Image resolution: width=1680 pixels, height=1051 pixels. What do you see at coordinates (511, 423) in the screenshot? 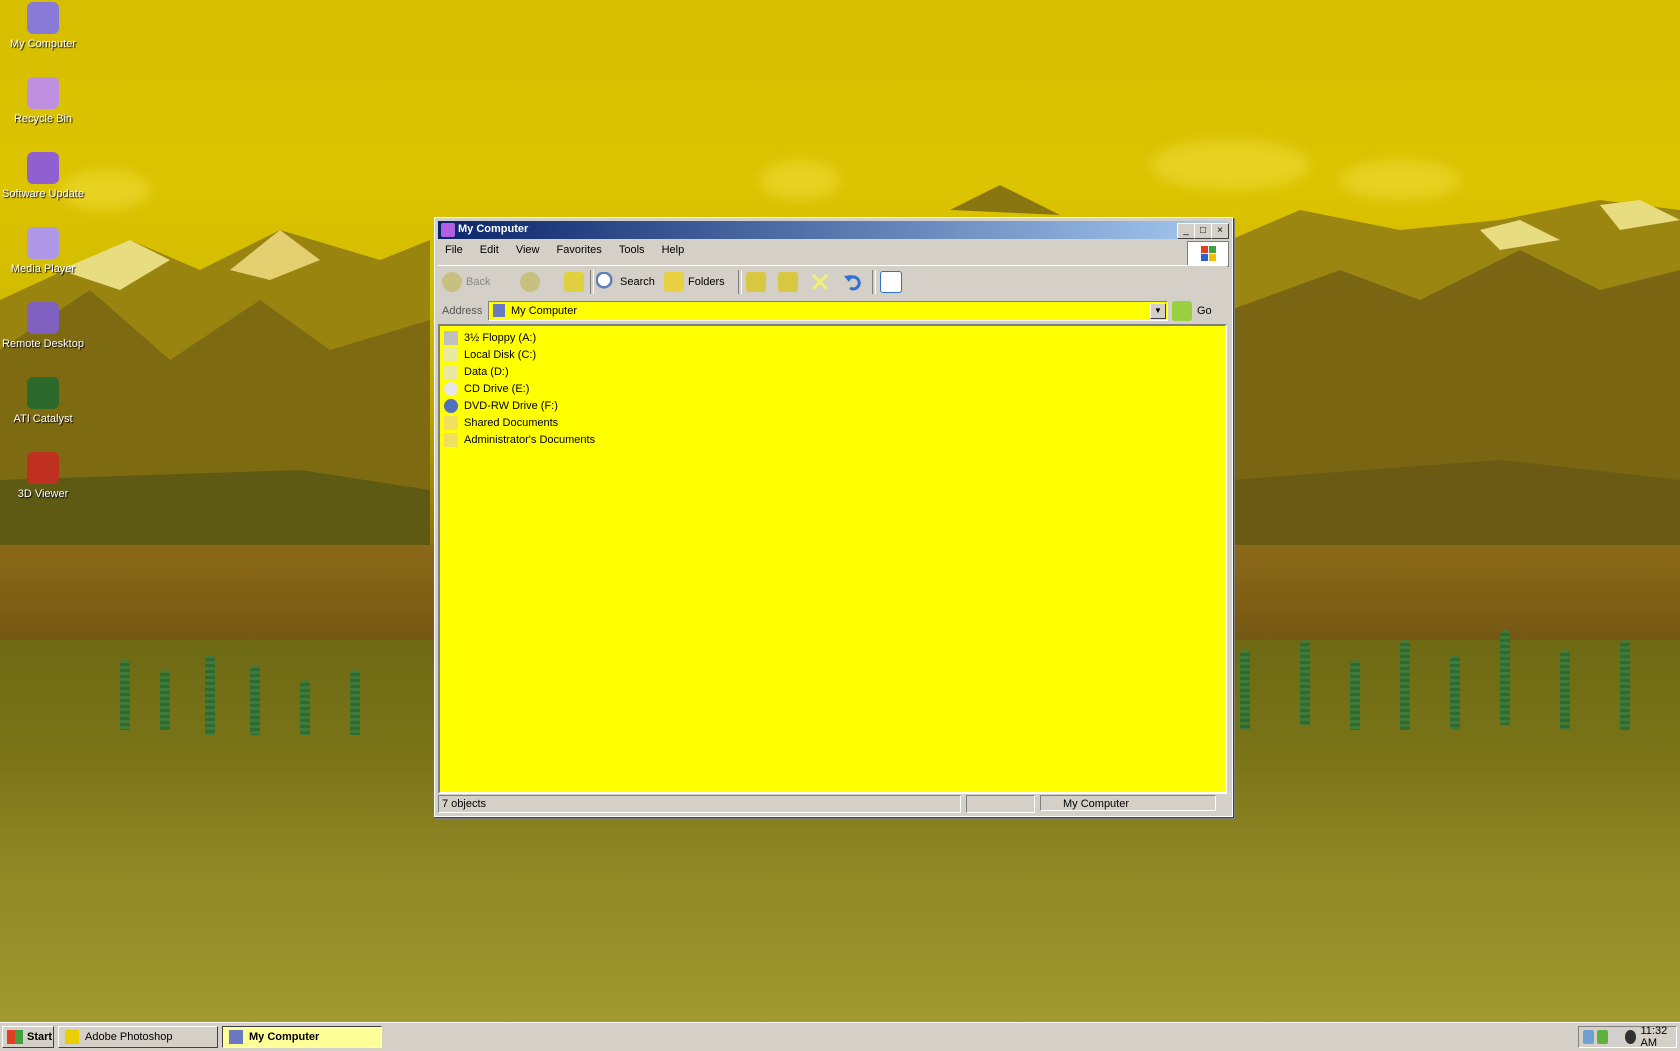
I see `item-label: Shared Documents` at bounding box center [511, 423].